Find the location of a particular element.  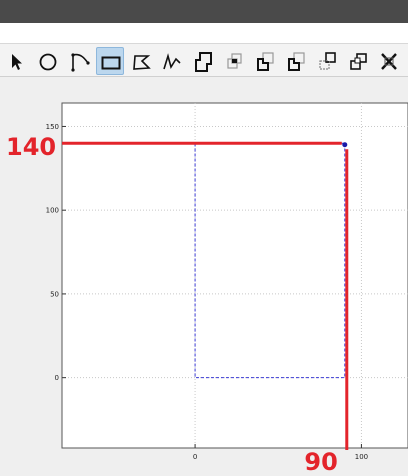

tool-intersect is located at coordinates (234, 61).